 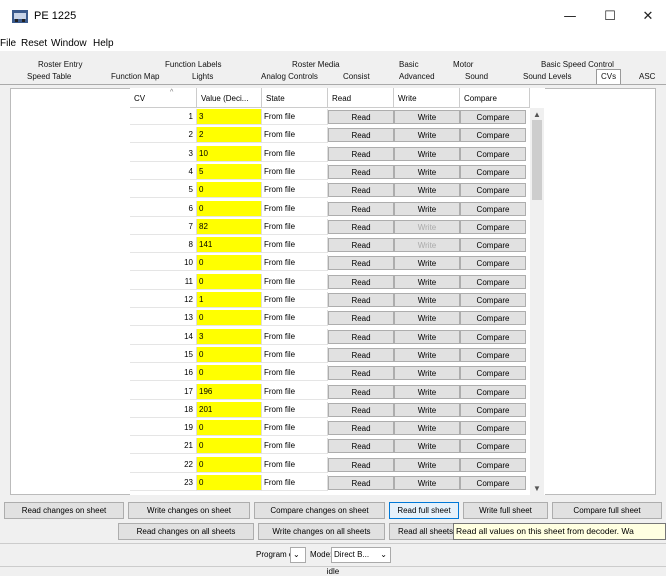 I want to click on tab-sound: Sound, so click(x=476, y=76).